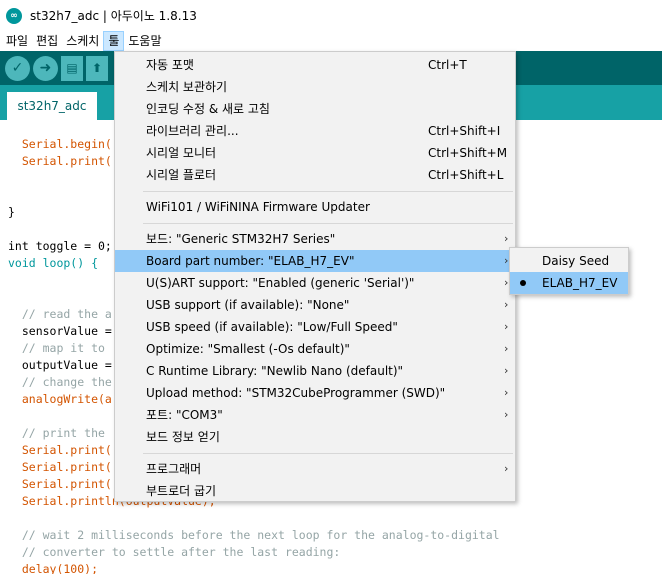 This screenshot has height=574, width=662. I want to click on menu-item-shortcut: Ctrl+Shift+M, so click(468, 153).